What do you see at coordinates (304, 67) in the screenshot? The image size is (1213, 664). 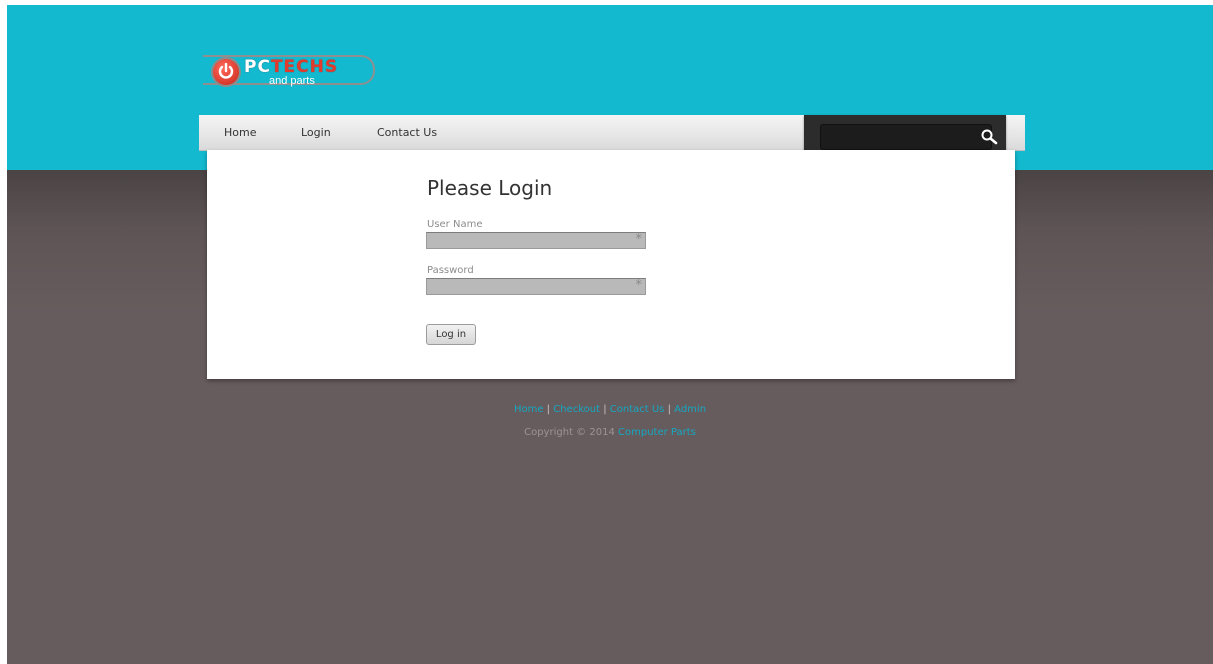 I see `logo-brand-accent: TECHS` at bounding box center [304, 67].